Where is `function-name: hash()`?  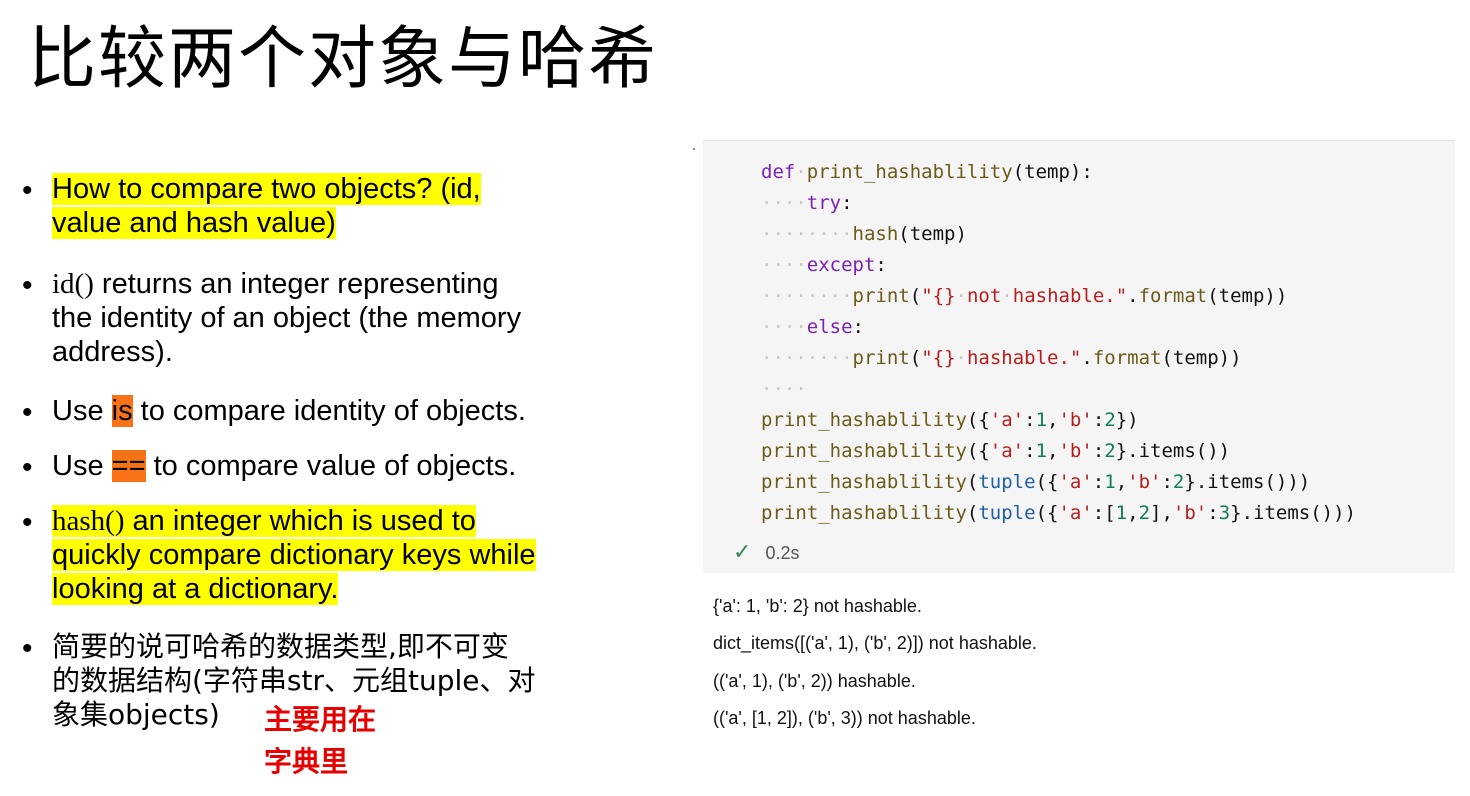
function-name: hash() is located at coordinates (88, 521).